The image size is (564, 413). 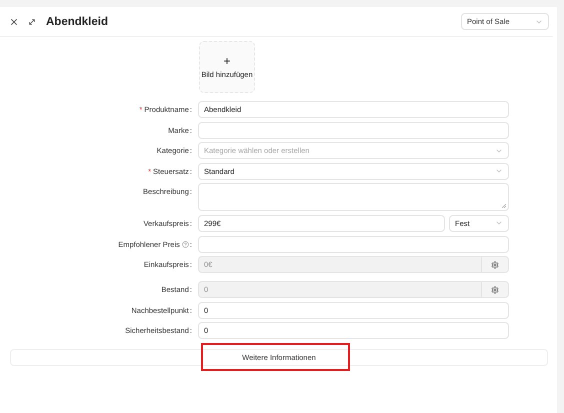 I want to click on resize-handle-icon, so click(x=504, y=206).